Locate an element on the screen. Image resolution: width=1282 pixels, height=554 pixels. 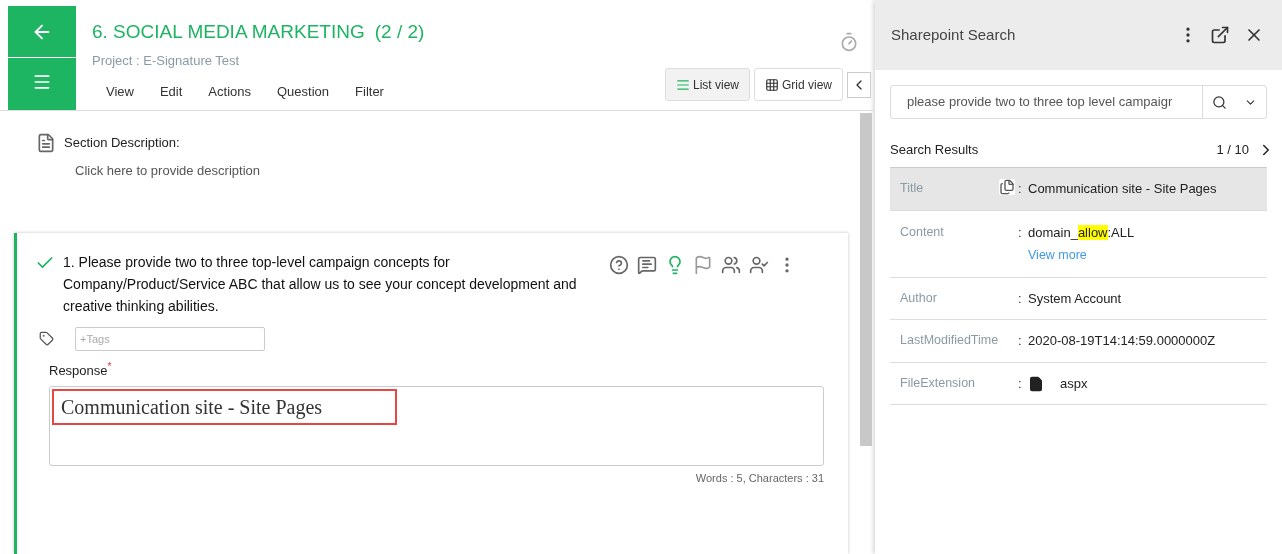
results-label: Search Results is located at coordinates (935, 150).